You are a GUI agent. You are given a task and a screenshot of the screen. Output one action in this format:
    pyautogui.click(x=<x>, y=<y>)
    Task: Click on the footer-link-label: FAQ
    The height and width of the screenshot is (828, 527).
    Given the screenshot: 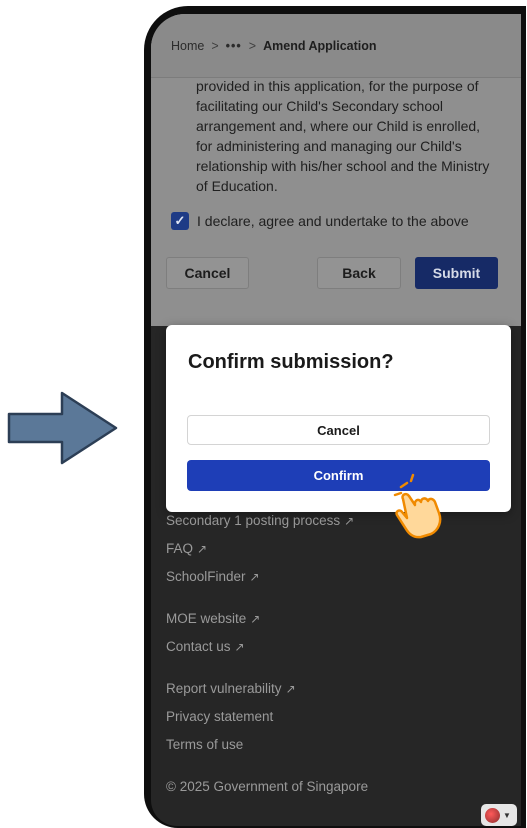 What is the action you would take?
    pyautogui.click(x=180, y=548)
    